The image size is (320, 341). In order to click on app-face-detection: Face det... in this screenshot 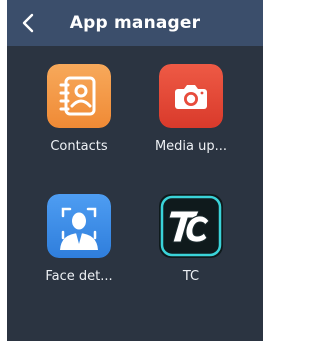, I will do `click(79, 254)`.